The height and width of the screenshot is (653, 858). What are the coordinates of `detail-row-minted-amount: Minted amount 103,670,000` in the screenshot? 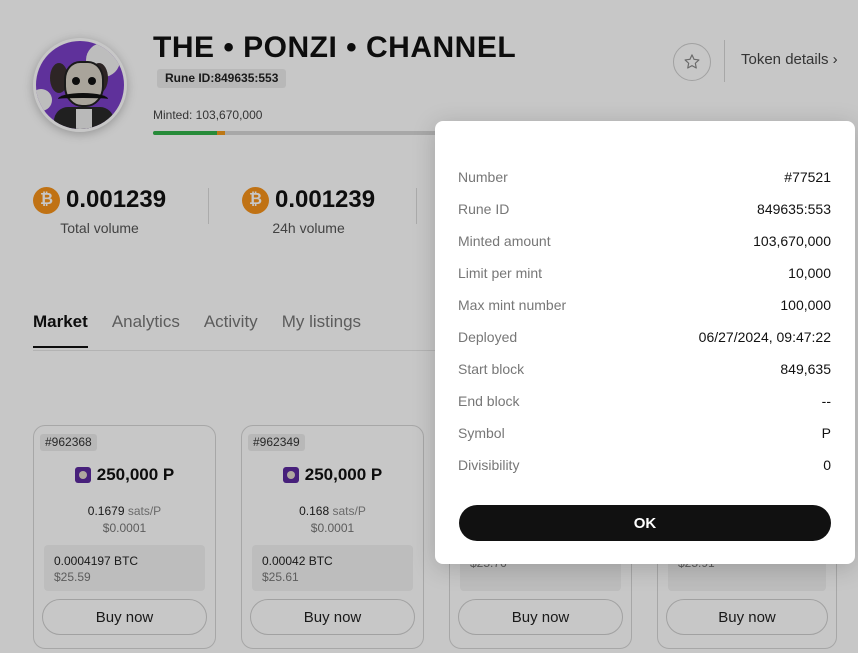 It's located at (644, 241).